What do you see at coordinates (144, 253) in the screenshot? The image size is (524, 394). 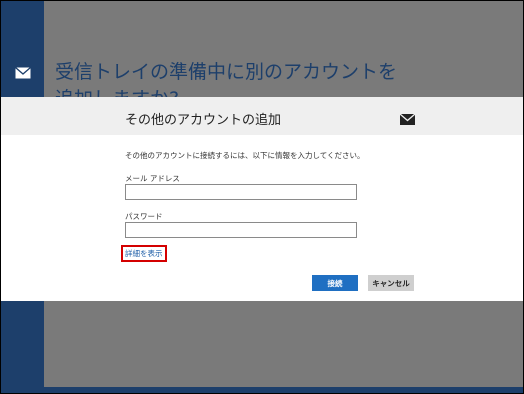 I see `show-details-link: 詳細を表示` at bounding box center [144, 253].